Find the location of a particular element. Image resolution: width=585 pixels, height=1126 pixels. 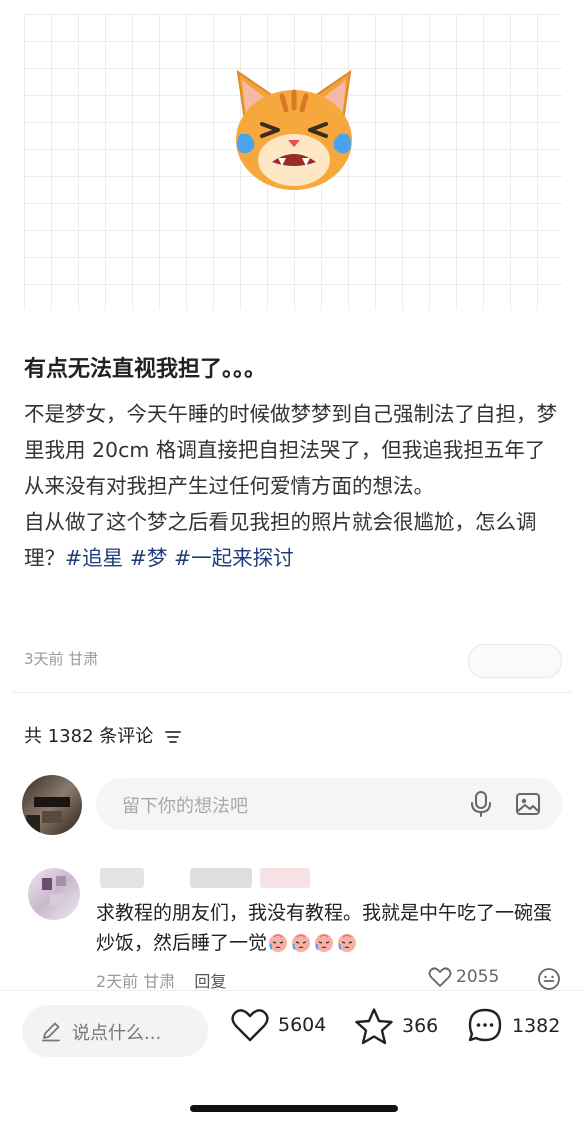

smile-icon is located at coordinates (549, 979).